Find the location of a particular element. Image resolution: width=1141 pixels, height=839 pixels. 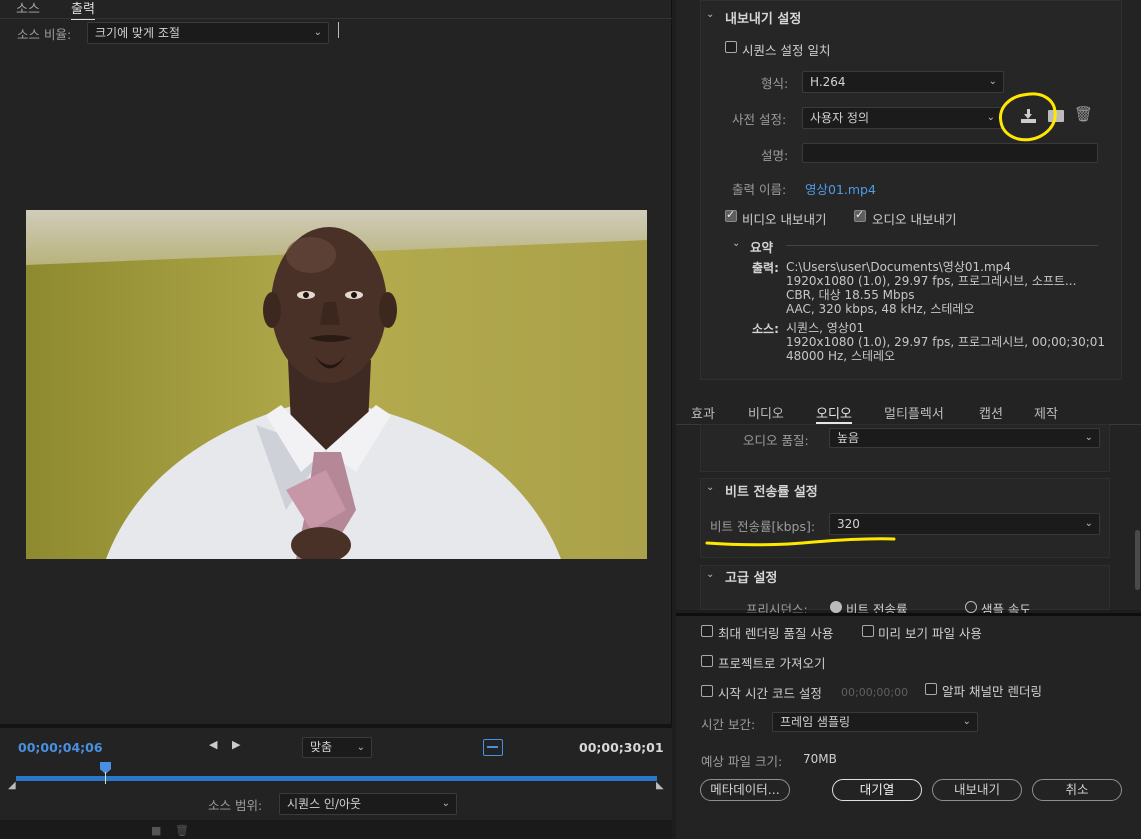

format-dropdown: H.264 ⌄ is located at coordinates (903, 82).